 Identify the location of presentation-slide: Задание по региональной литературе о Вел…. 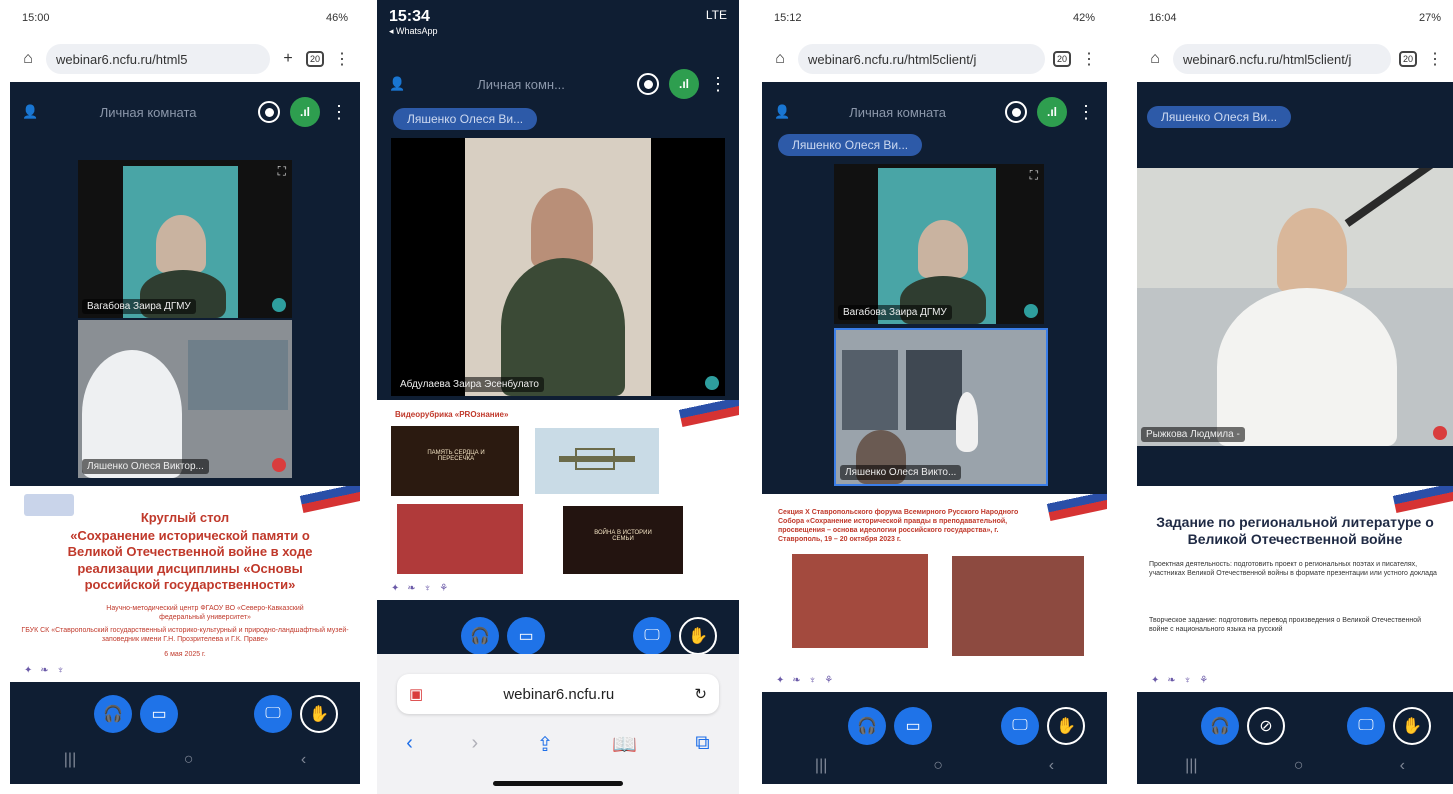
(1295, 589).